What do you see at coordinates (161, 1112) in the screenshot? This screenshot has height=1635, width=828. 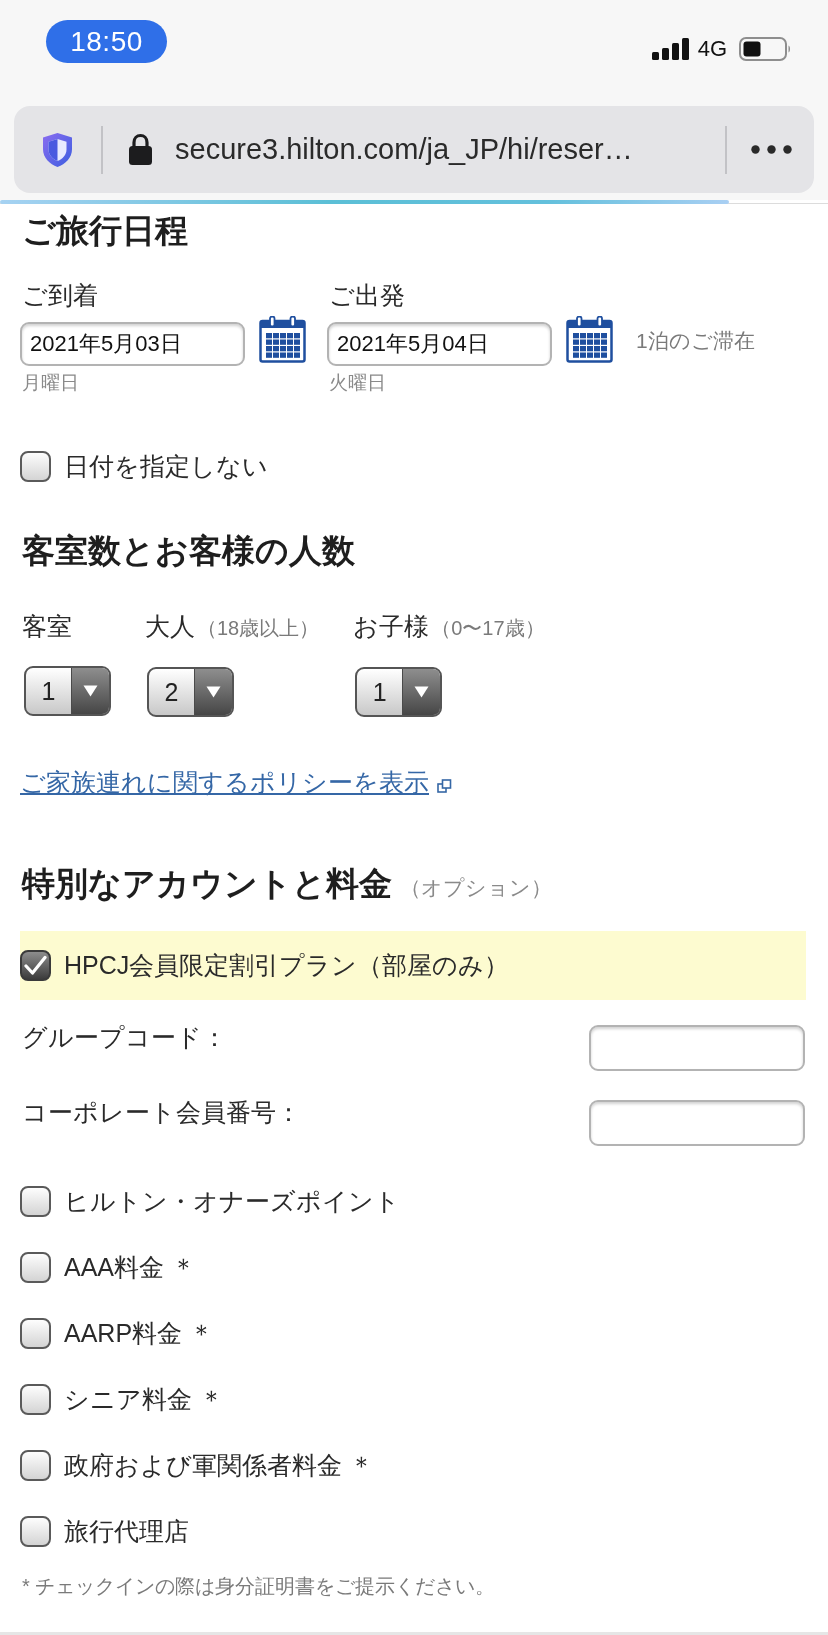 I see `code-label: コーポレート会員番号：` at bounding box center [161, 1112].